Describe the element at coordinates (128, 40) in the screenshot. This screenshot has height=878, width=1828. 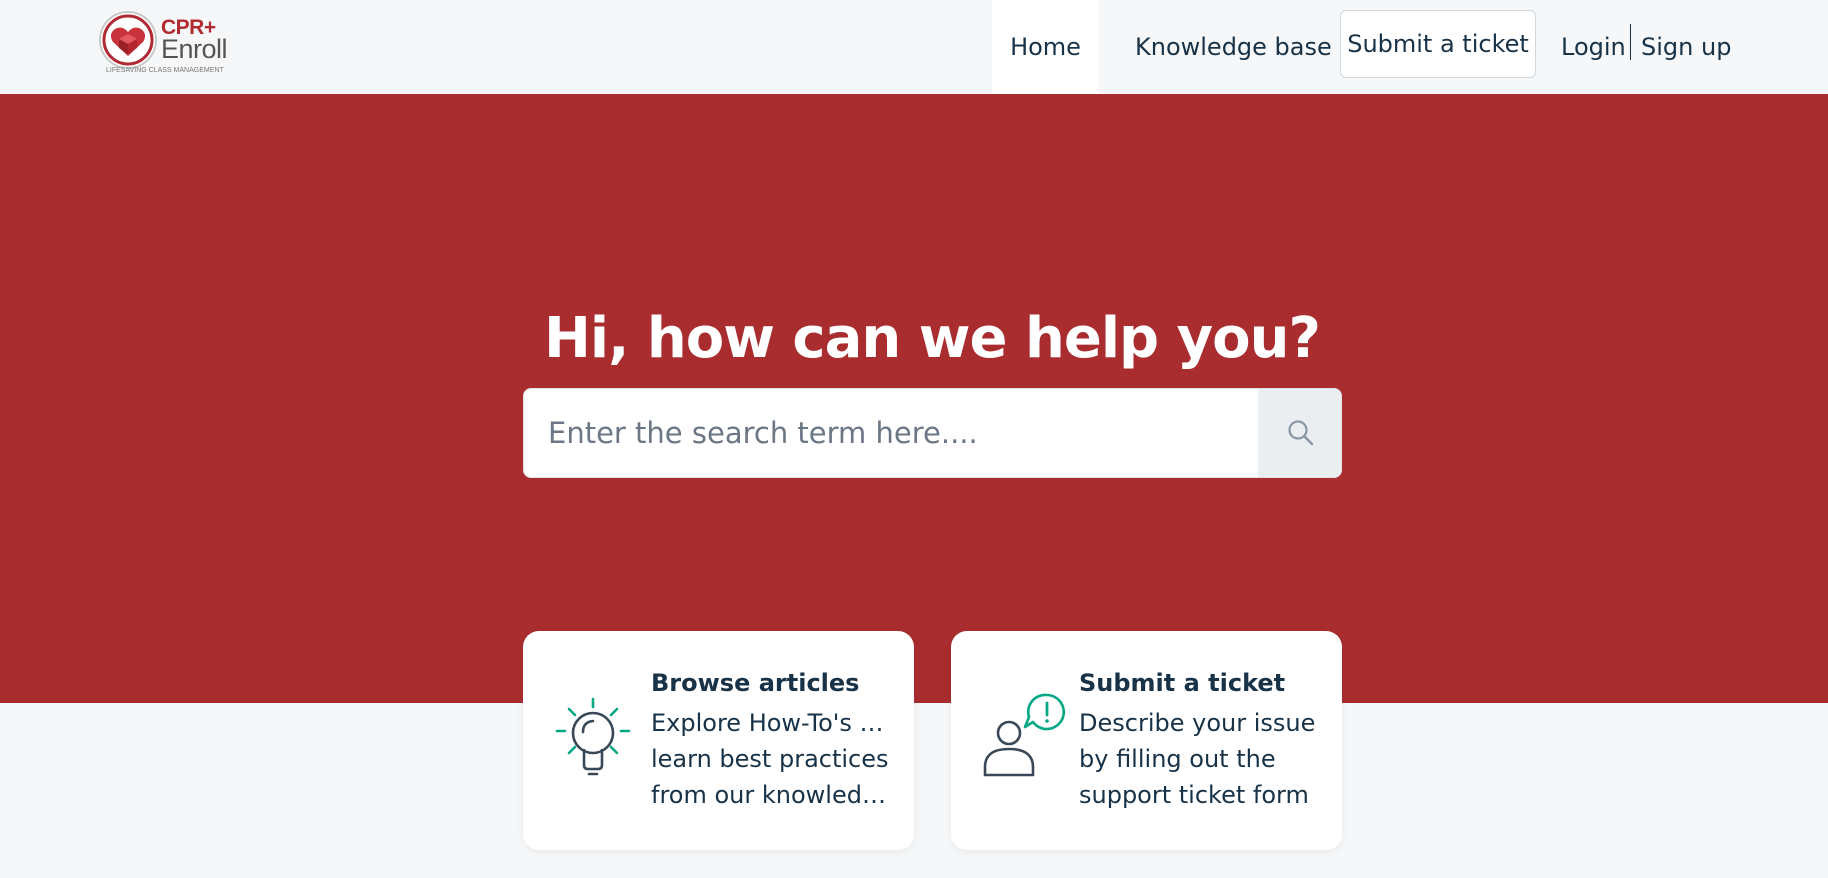
I see `heart-cube-logo-icon` at that location.